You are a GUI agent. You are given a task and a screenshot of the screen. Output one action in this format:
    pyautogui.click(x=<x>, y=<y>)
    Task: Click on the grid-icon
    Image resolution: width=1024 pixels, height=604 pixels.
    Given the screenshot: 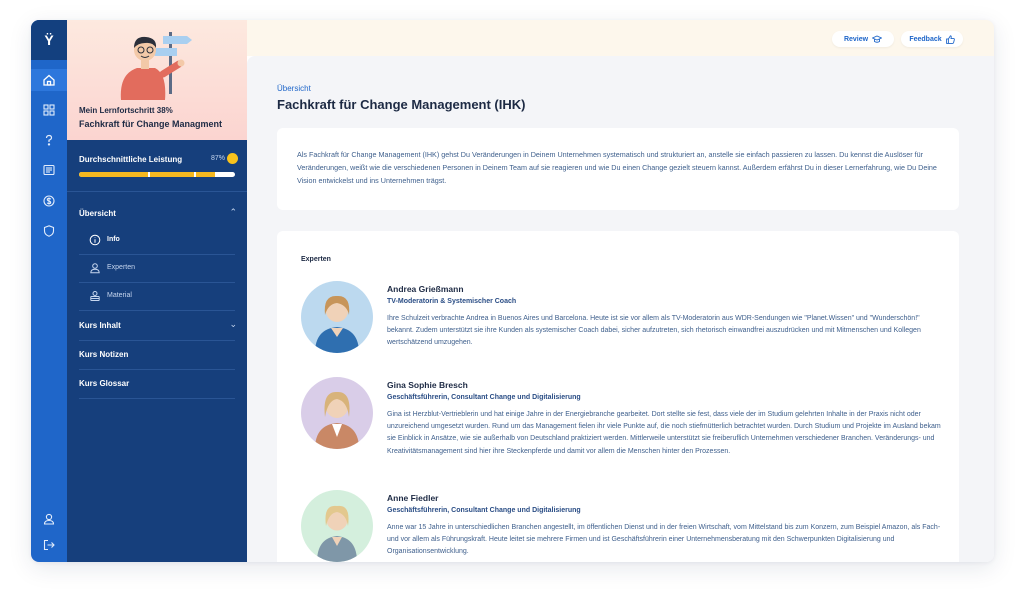 What is the action you would take?
    pyautogui.click(x=49, y=110)
    